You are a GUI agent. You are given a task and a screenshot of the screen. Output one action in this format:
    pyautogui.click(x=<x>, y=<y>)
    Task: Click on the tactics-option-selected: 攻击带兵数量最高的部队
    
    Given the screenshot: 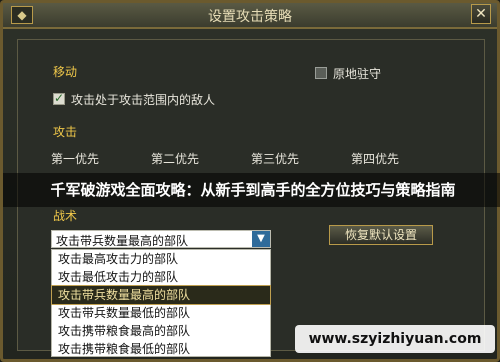 What is the action you would take?
    pyautogui.click(x=161, y=295)
    